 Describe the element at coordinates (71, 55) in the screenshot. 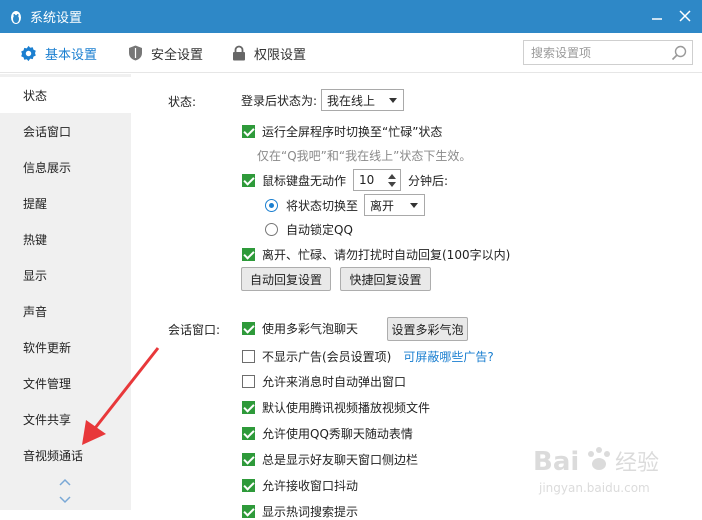

I see `tab-label: 基本设置` at that location.